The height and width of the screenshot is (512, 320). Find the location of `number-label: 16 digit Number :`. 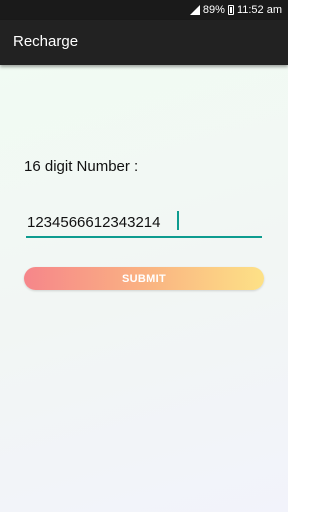

number-label: 16 digit Number : is located at coordinates (81, 166).